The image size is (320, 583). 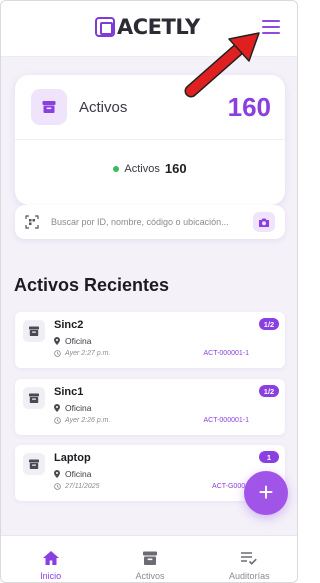 I want to click on nav-label: Inicio, so click(x=51, y=576).